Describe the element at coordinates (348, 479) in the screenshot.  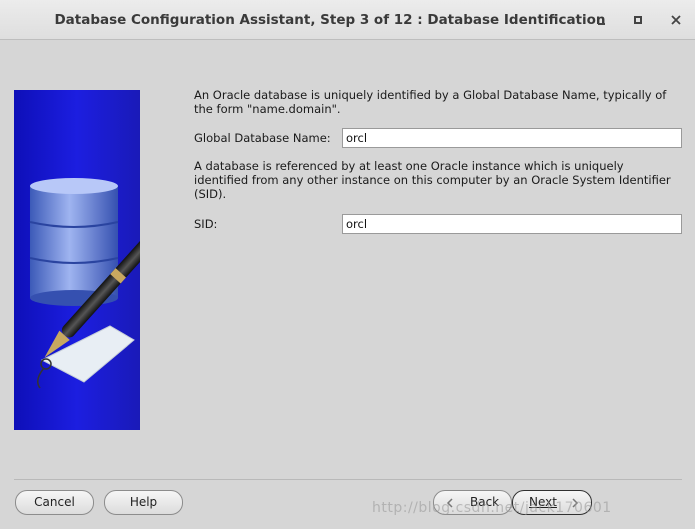
I see `footer-separator` at that location.